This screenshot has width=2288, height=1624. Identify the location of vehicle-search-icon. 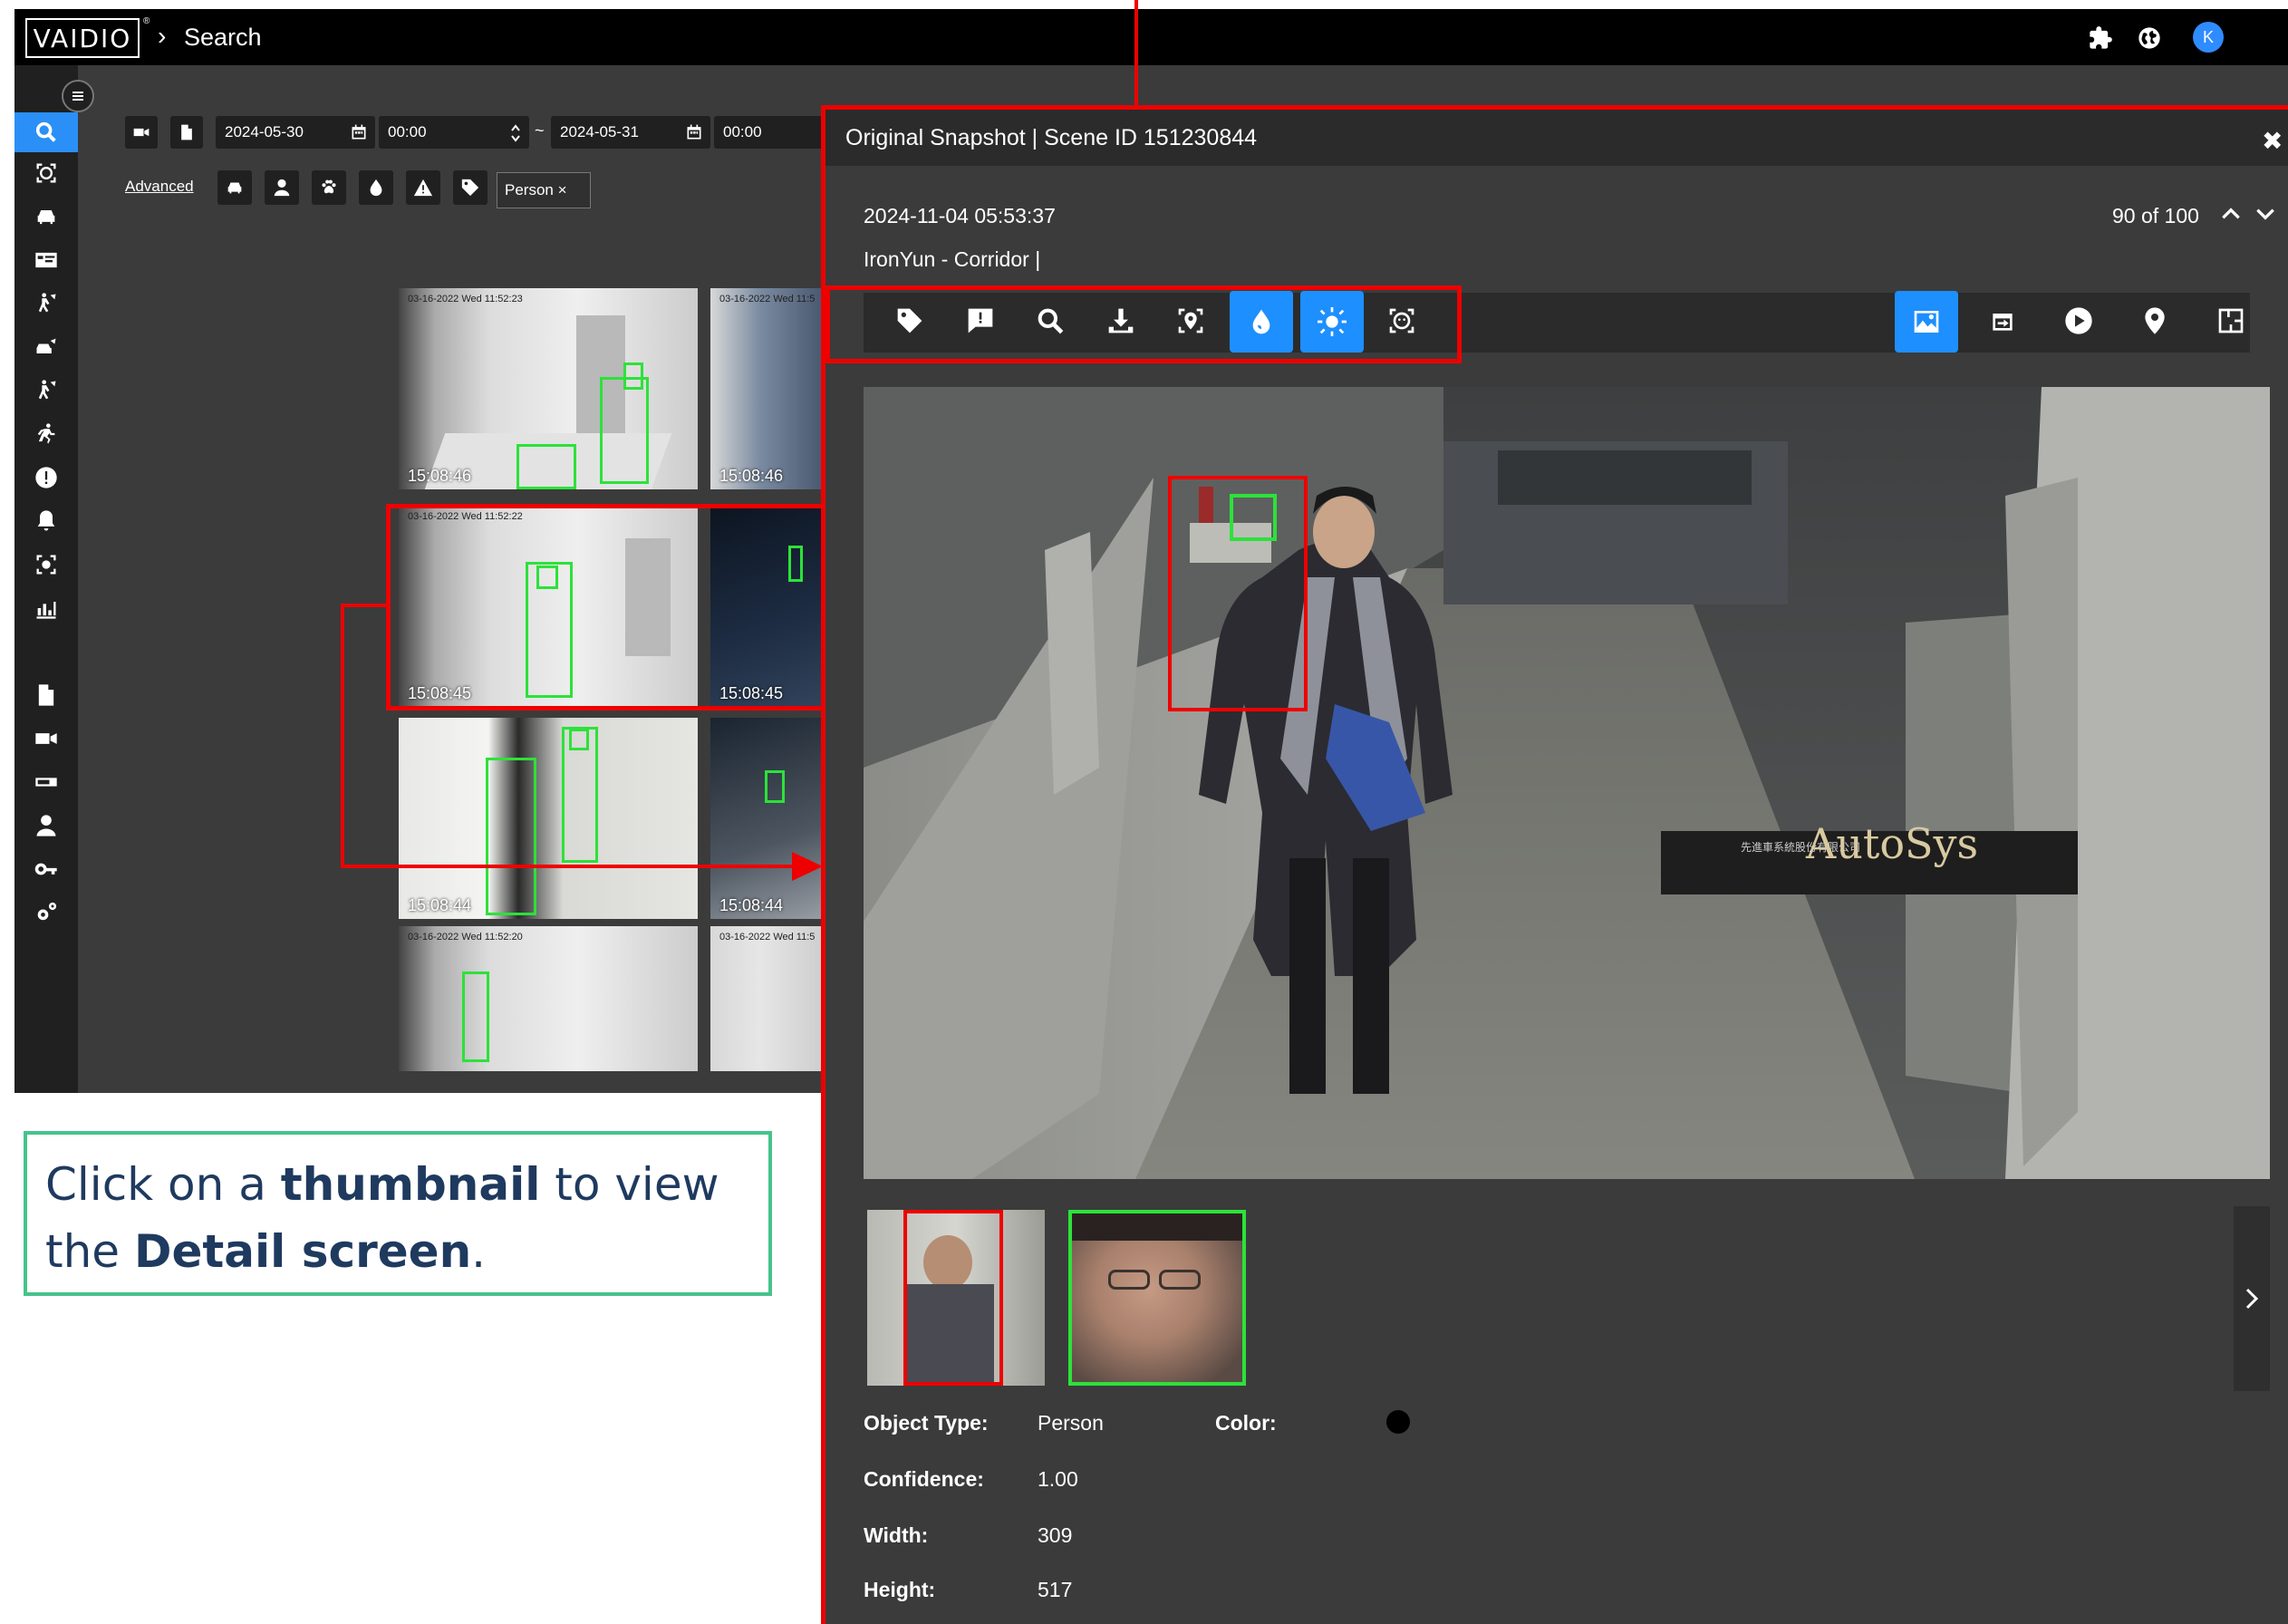
(46, 216).